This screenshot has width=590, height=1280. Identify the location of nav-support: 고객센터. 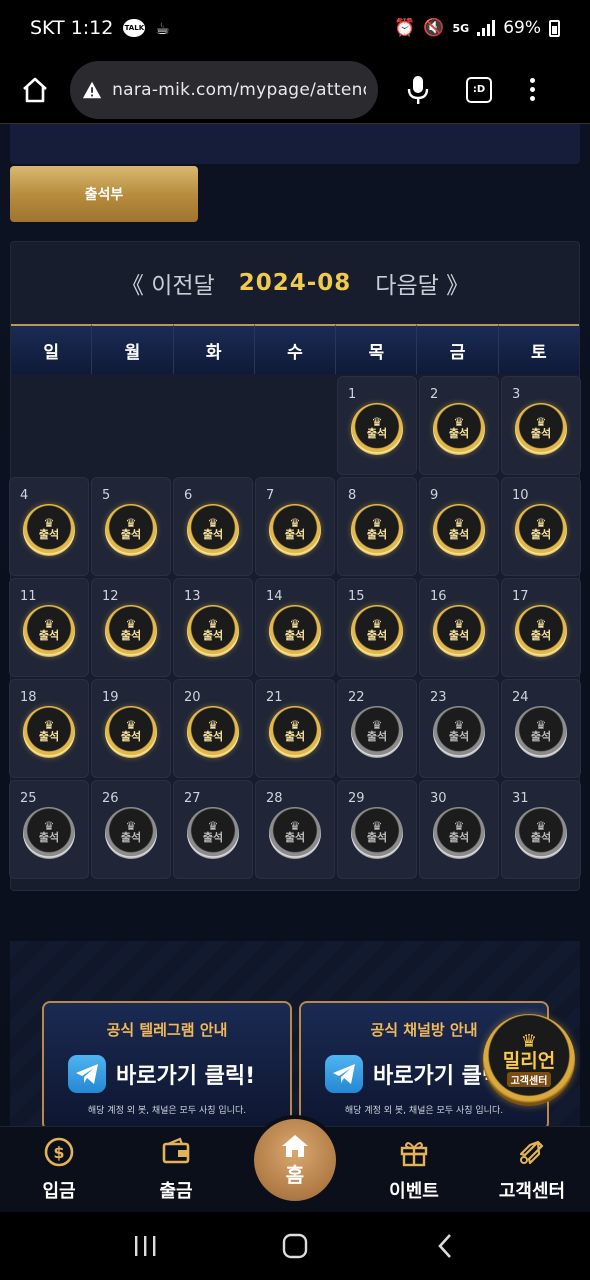
(532, 1169).